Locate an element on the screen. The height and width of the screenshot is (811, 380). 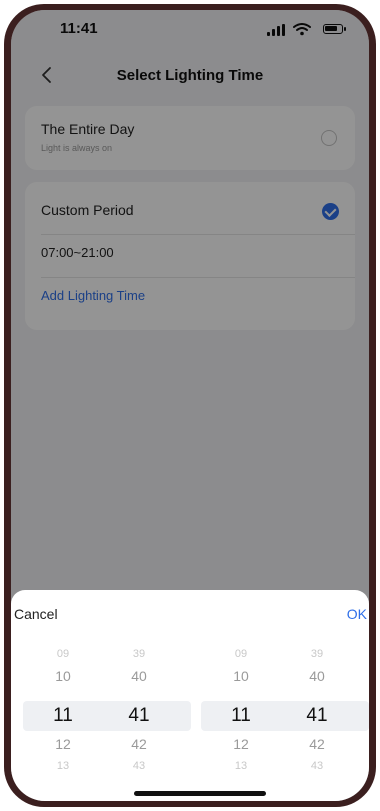
cancel-button: Cancel is located at coordinates (36, 614).